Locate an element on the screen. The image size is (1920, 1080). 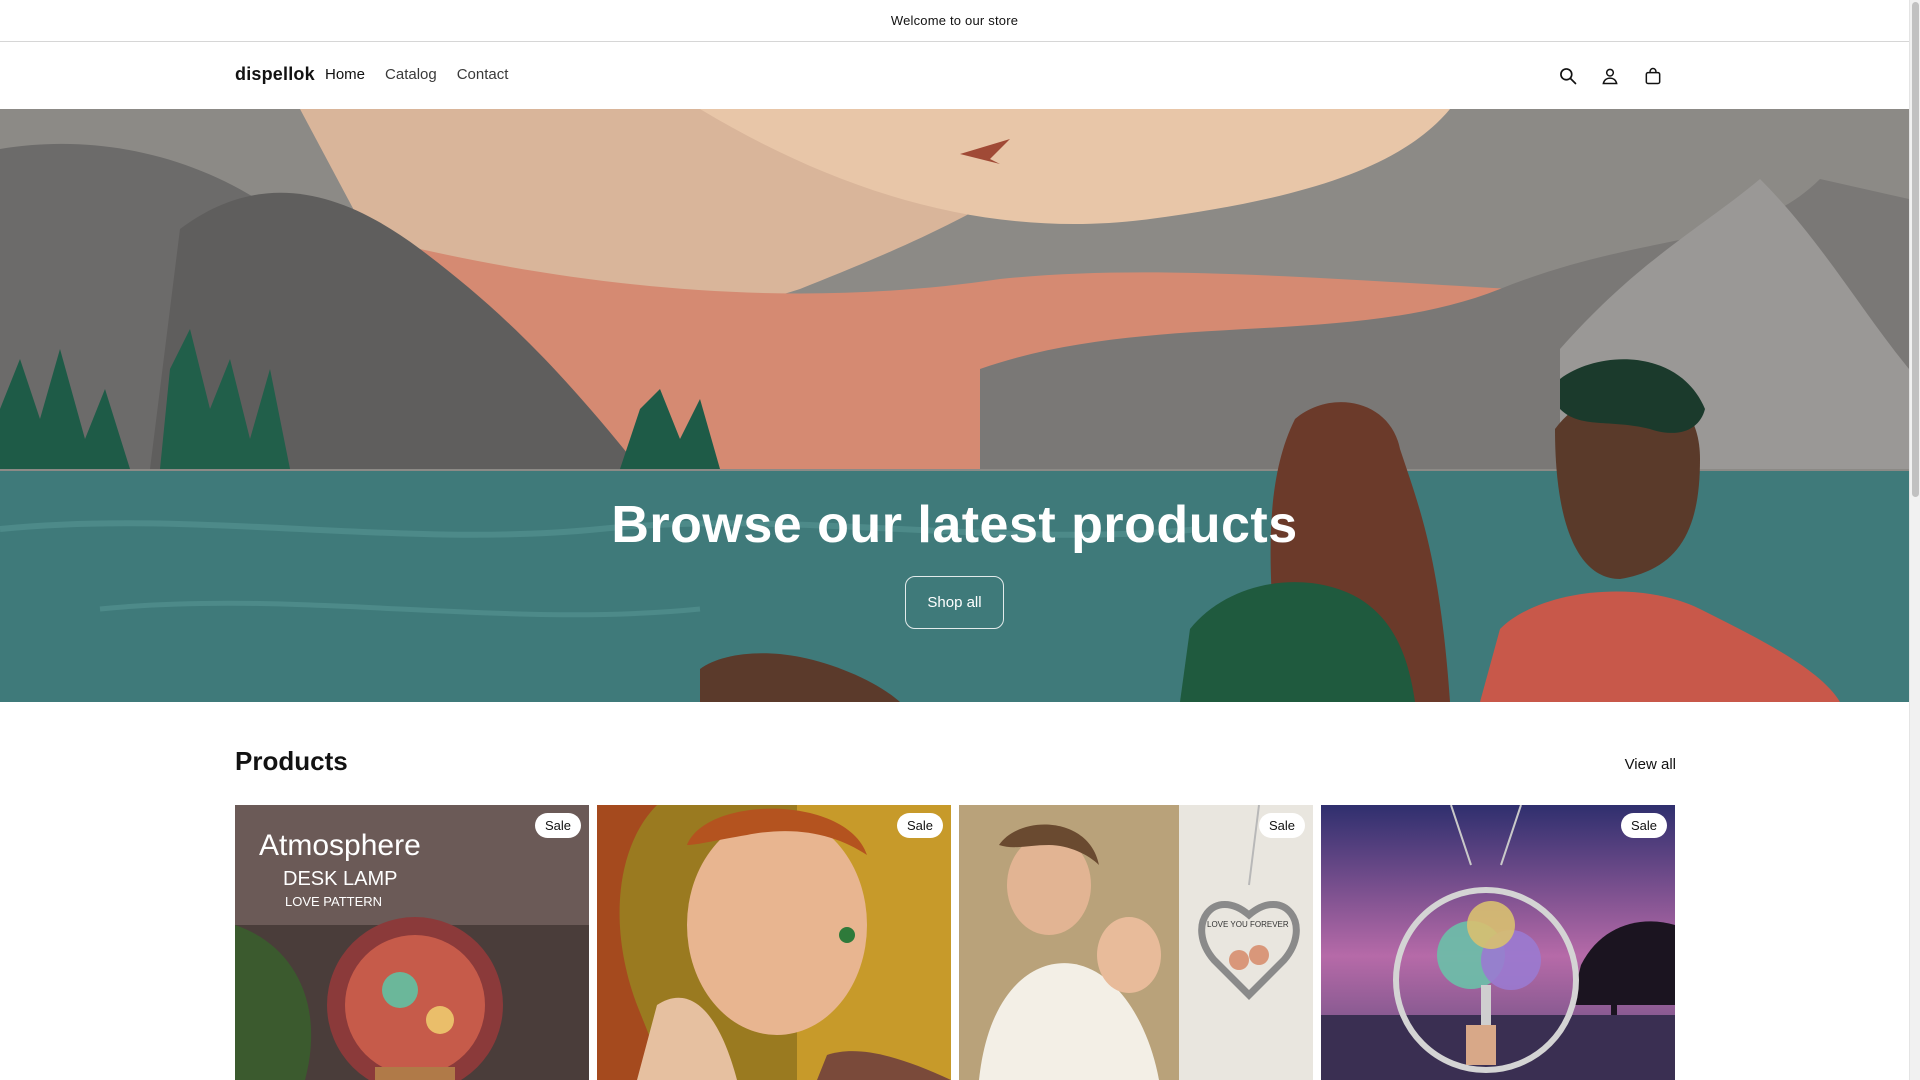
product-image-necklace-heart: LOVE YOU FOREVER is located at coordinates (1136, 942).